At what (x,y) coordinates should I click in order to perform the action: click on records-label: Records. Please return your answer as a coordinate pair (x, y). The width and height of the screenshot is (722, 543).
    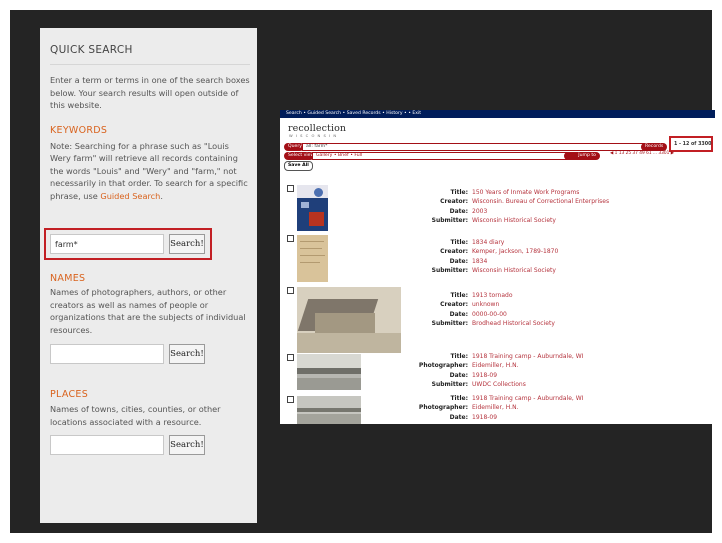
    Looking at the image, I should click on (654, 147).